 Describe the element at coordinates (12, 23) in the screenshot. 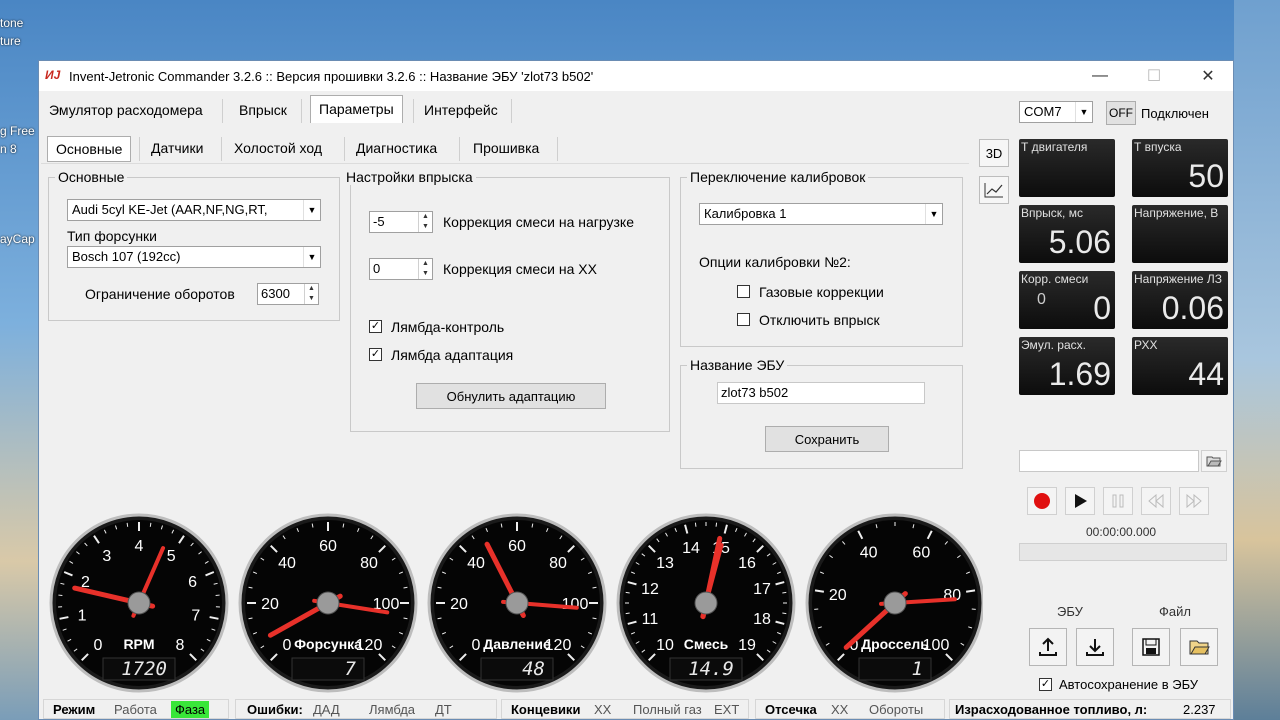

I see `desktop-label: tone` at that location.